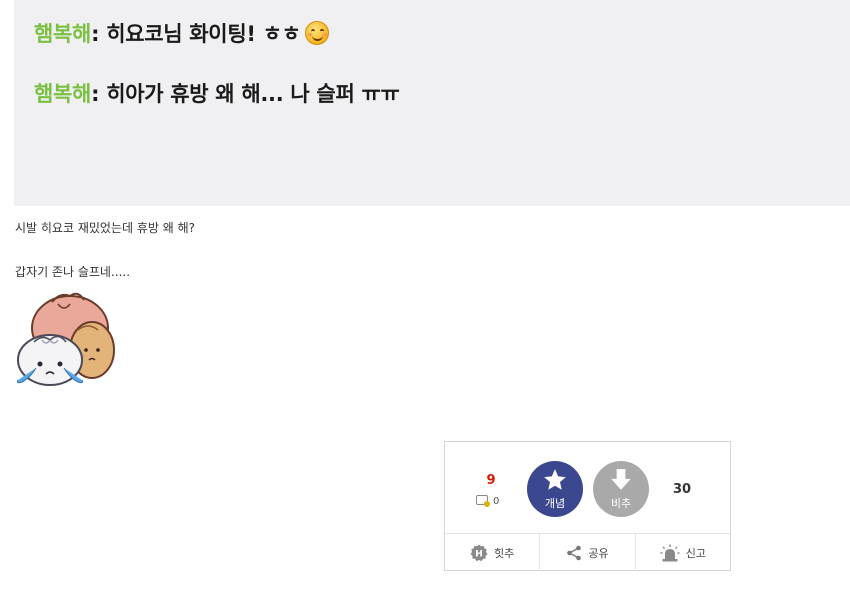 Image resolution: width=850 pixels, height=597 pixels. I want to click on fixed-recommend-icon, so click(483, 501).